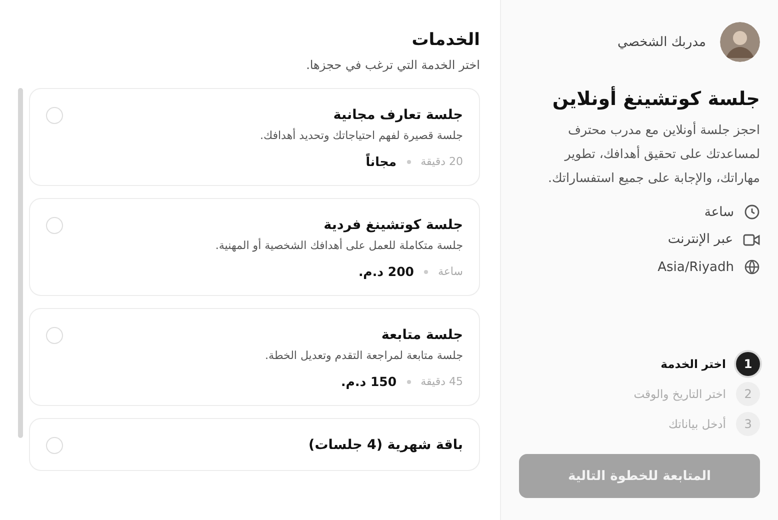 This screenshot has height=520, width=778. What do you see at coordinates (369, 381) in the screenshot?
I see `service-price: 150 د.م.` at bounding box center [369, 381].